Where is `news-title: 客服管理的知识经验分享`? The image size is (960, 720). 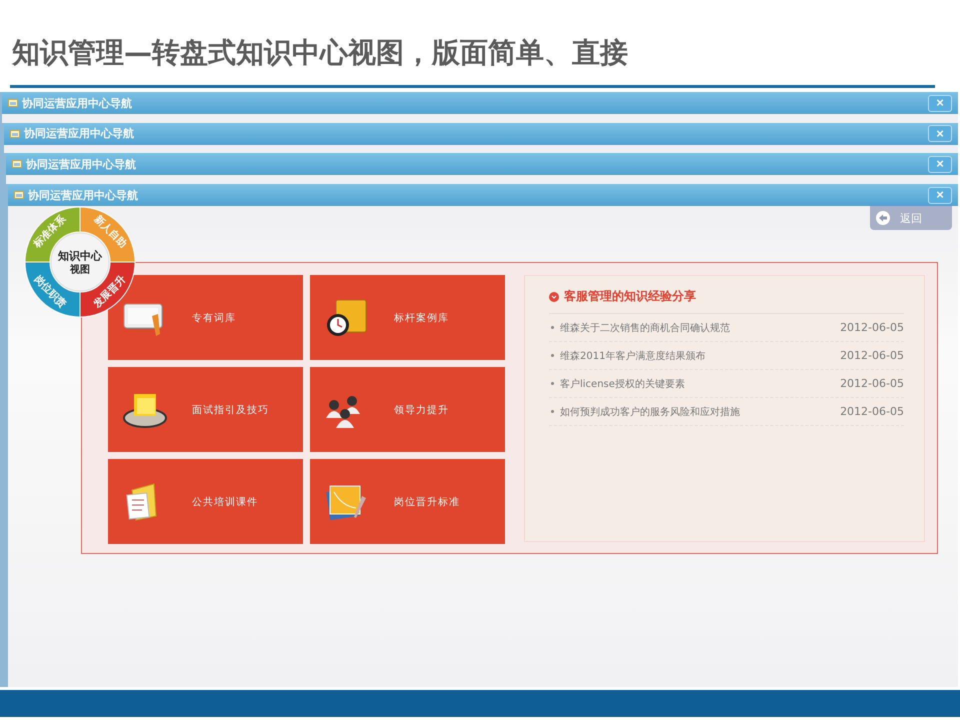
news-title: 客服管理的知识经验分享 is located at coordinates (630, 297).